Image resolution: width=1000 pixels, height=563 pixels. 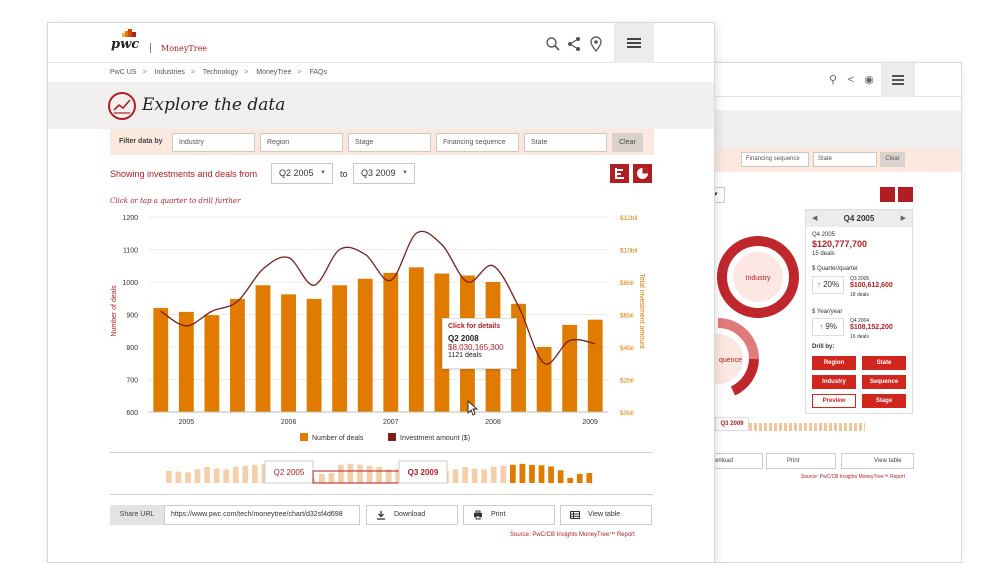 What do you see at coordinates (814, 218) in the screenshot?
I see `prev-quarter-icon: ◀` at bounding box center [814, 218].